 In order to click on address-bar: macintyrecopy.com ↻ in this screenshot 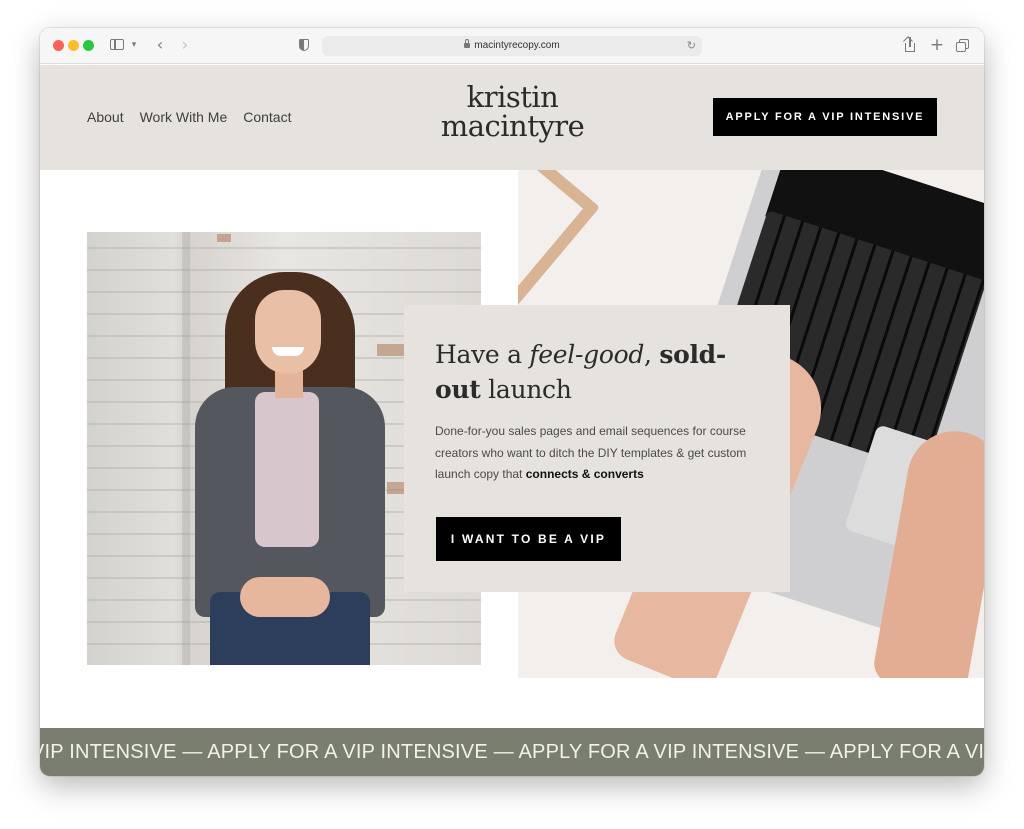, I will do `click(512, 46)`.